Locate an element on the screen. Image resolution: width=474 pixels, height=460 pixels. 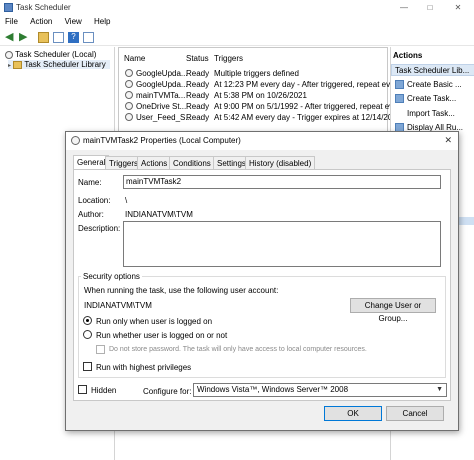
hidden-label: Hidden is located at coordinates (103, 390).